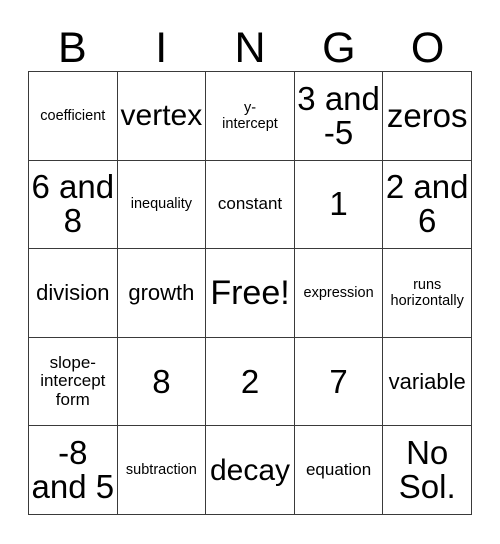  I want to click on bingo-cell-label: 3 and -5, so click(338, 115).